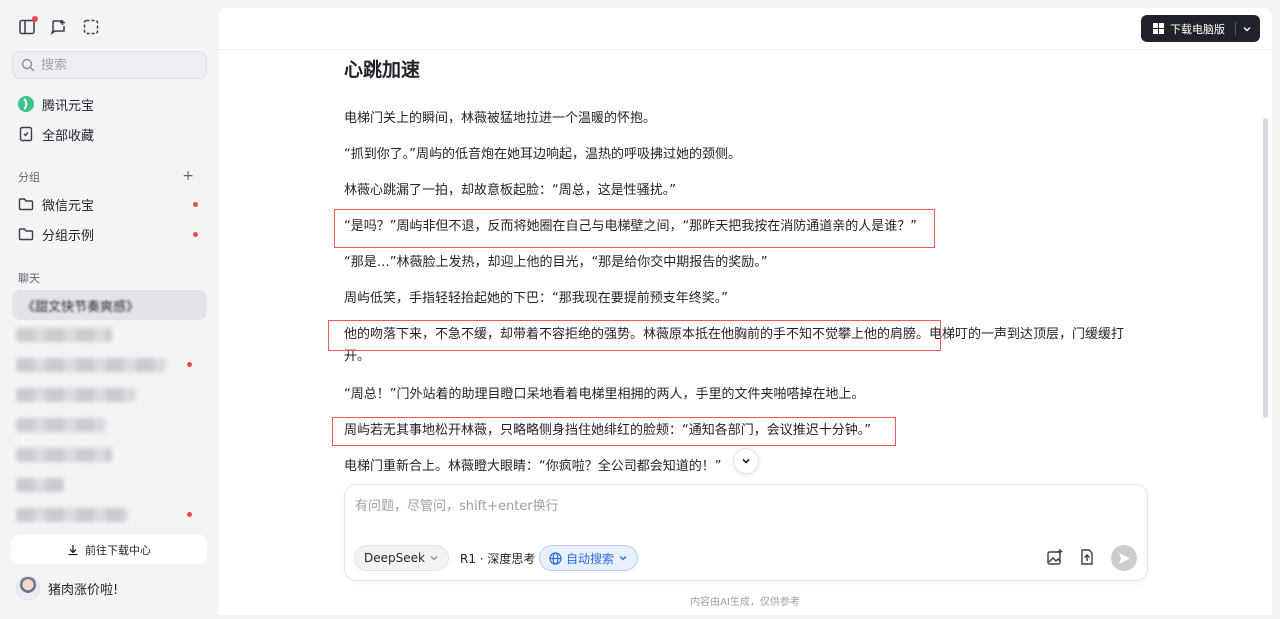  I want to click on sidebar-top-icons, so click(59, 26).